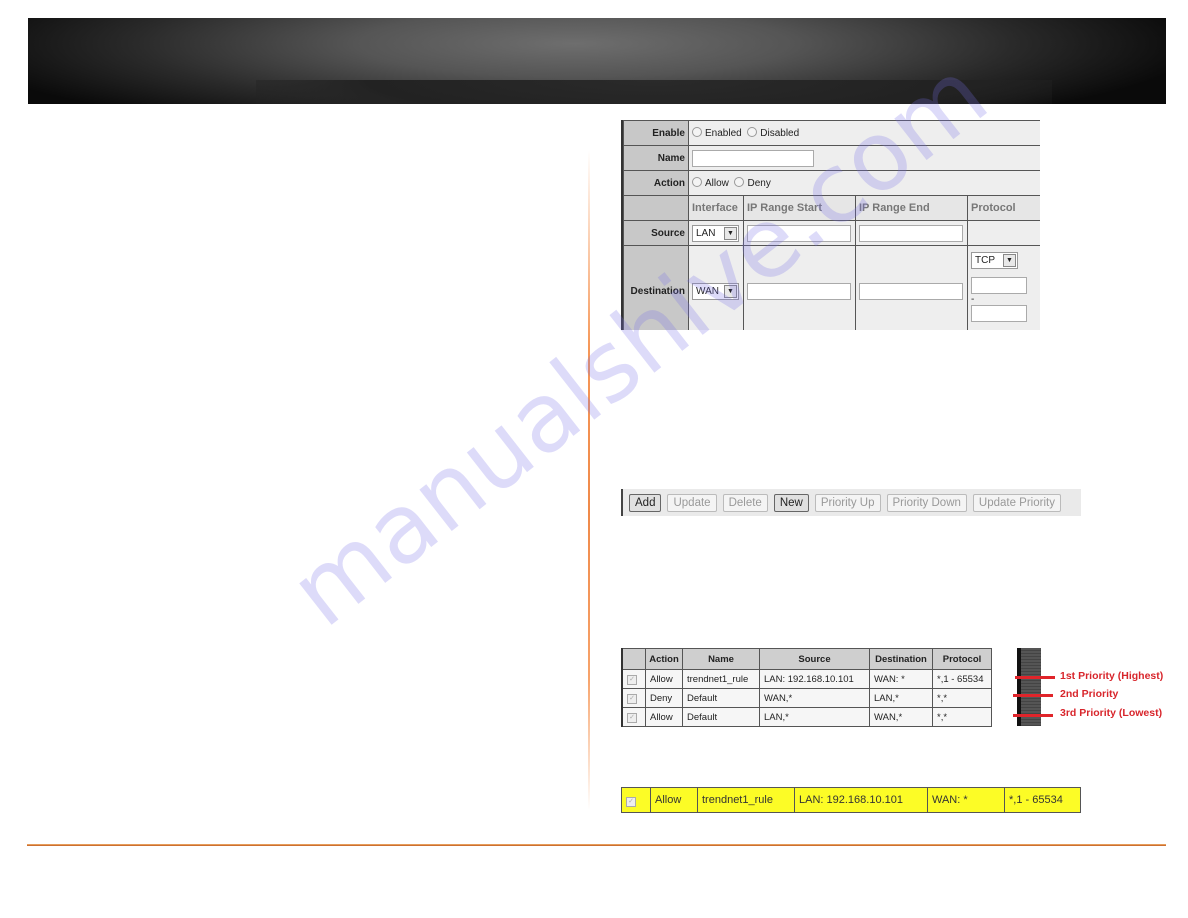 This screenshot has width=1188, height=918. What do you see at coordinates (911, 208) in the screenshot?
I see `column-ip-range-end: IP Range End` at bounding box center [911, 208].